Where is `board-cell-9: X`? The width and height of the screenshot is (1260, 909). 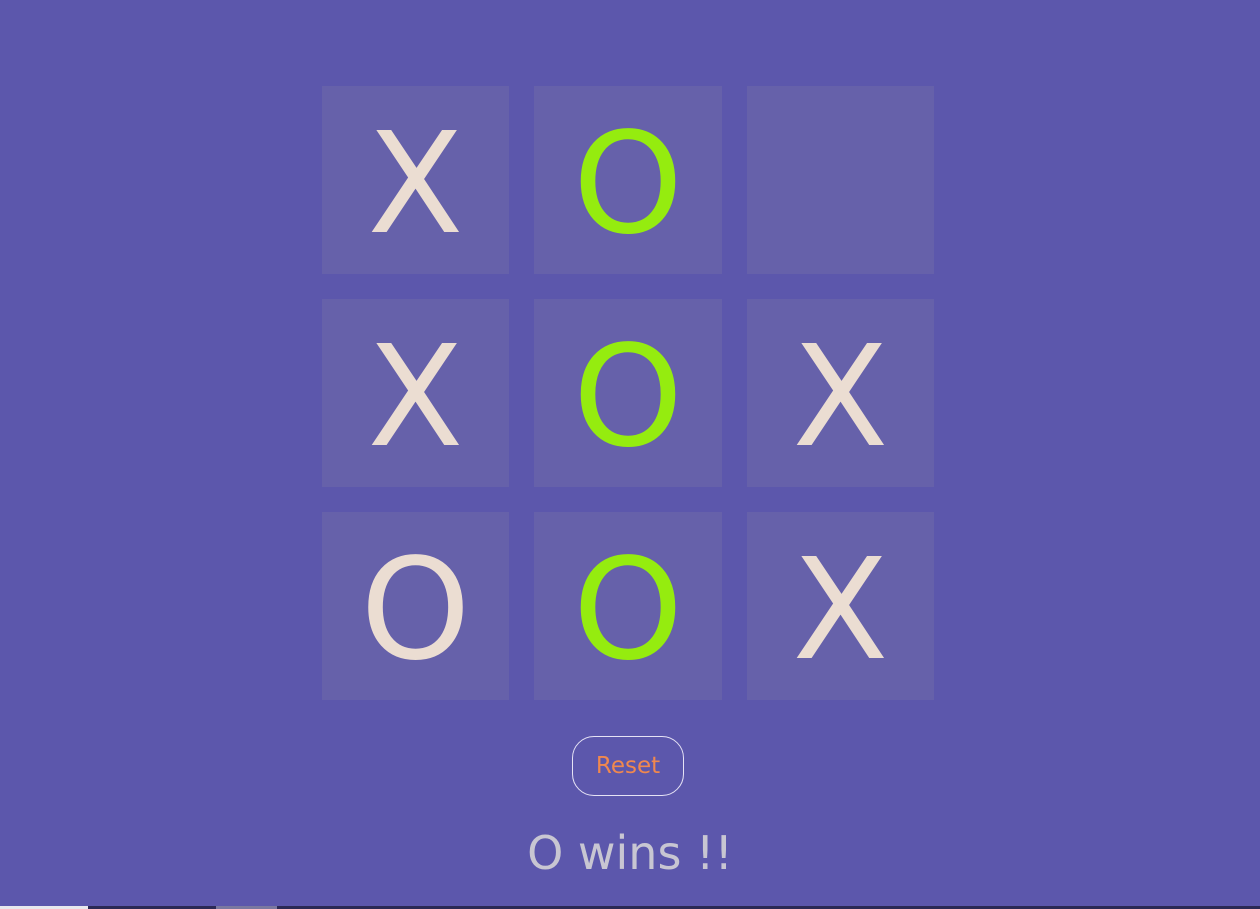
board-cell-9: X is located at coordinates (840, 606).